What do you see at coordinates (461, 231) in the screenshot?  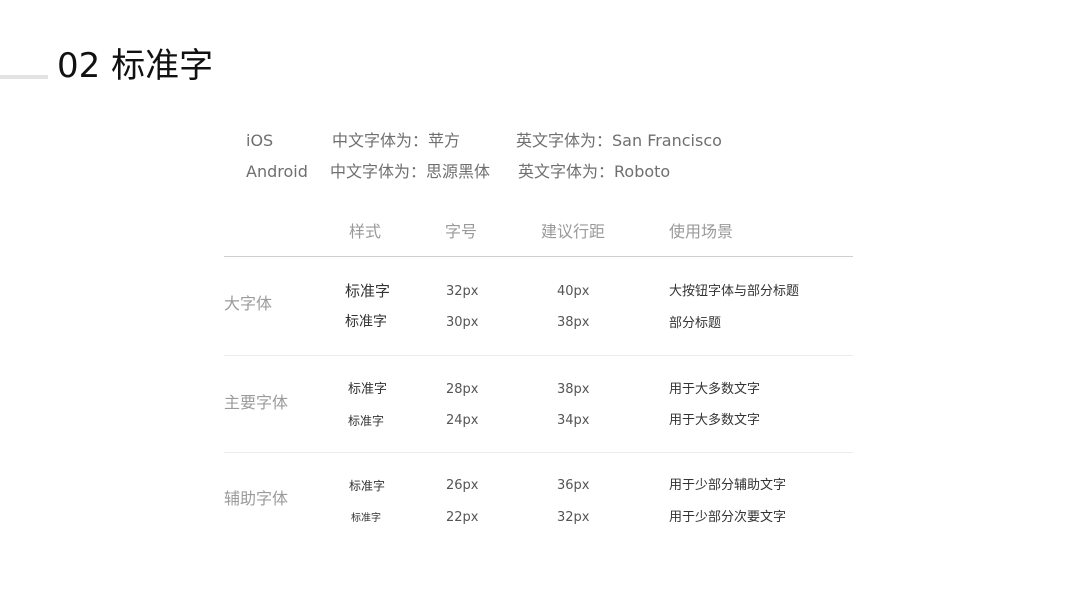 I see `column-header-size: 字号` at bounding box center [461, 231].